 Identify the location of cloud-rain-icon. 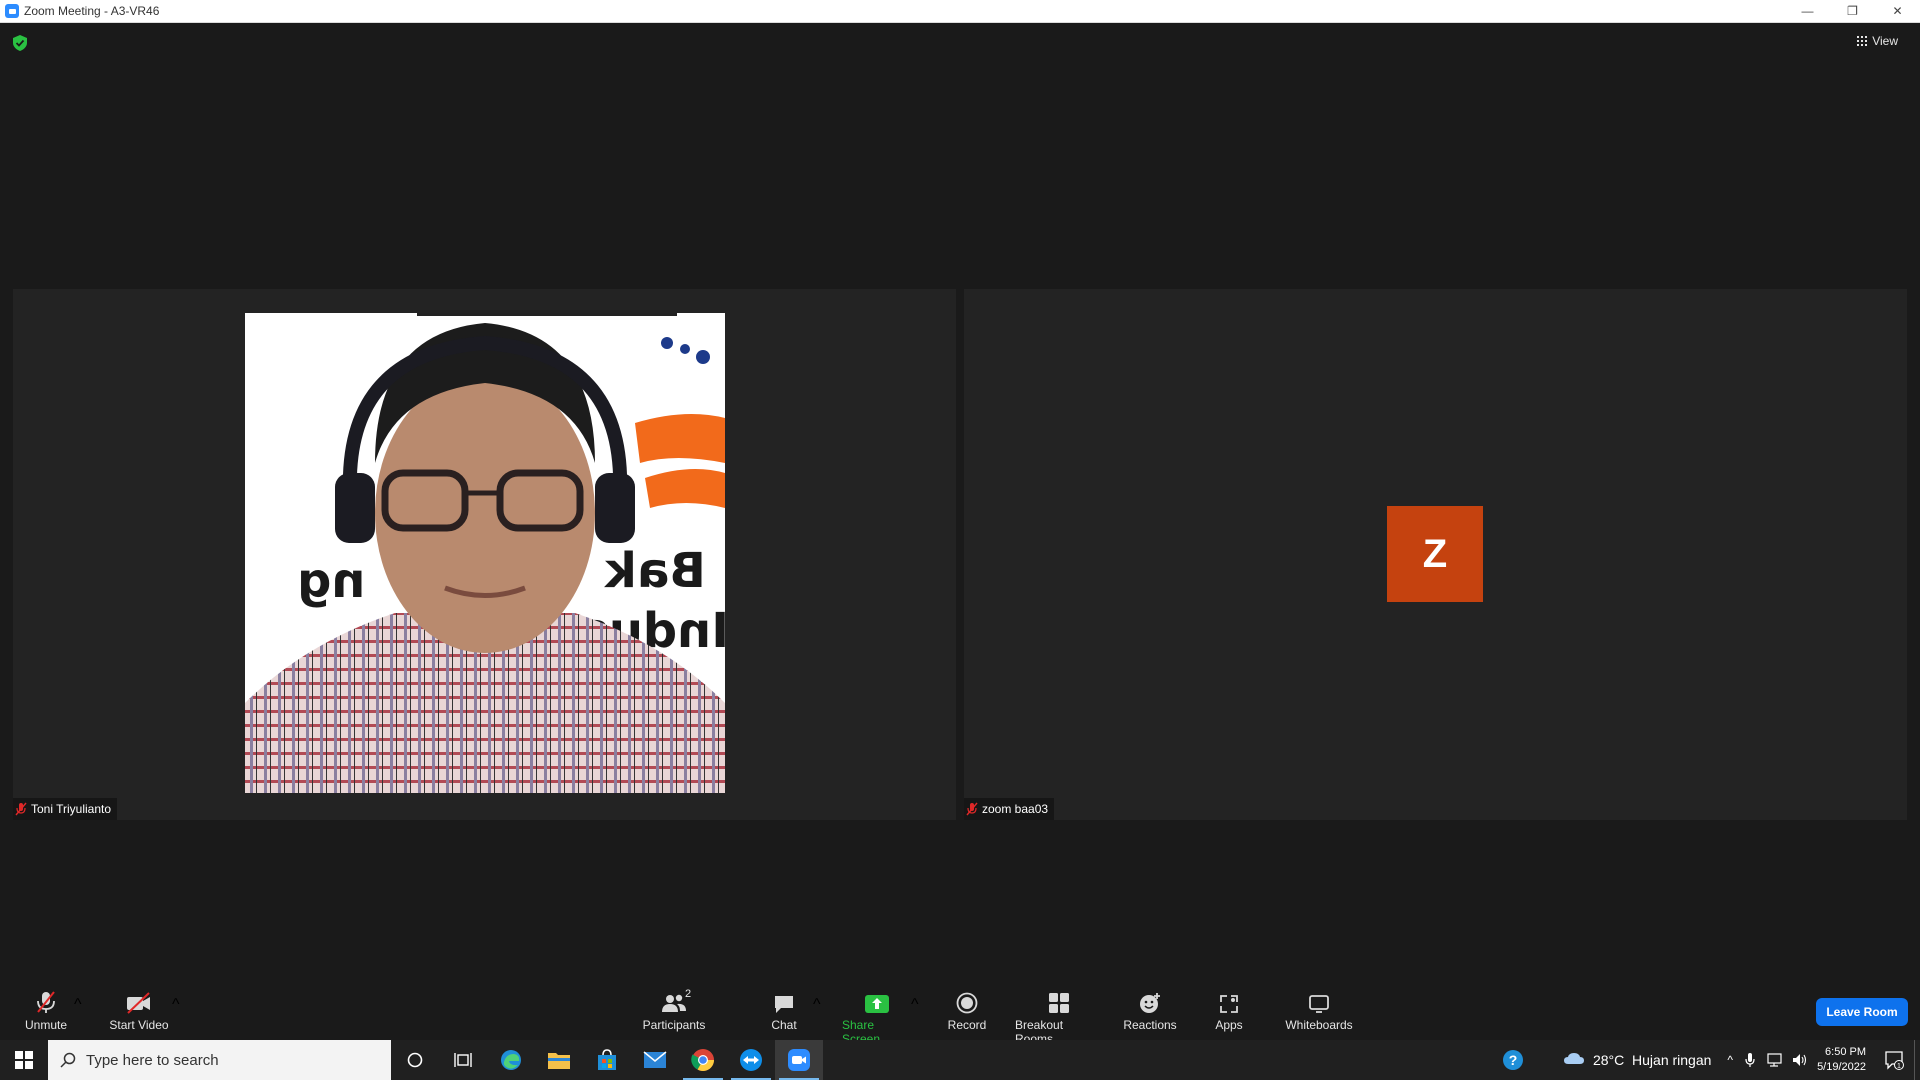
(1573, 1058).